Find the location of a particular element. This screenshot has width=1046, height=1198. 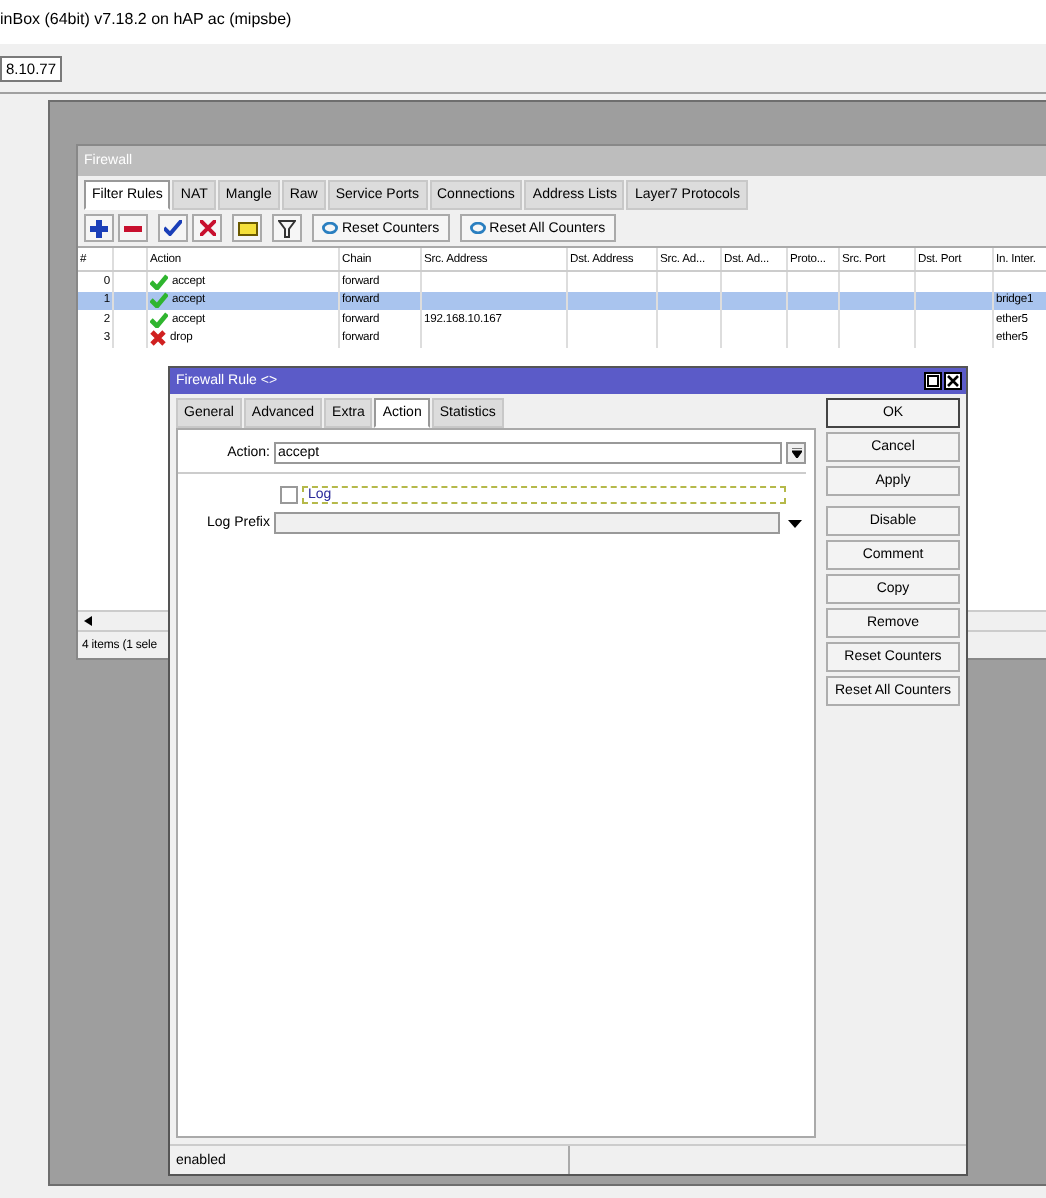

minus-icon is located at coordinates (133, 228).